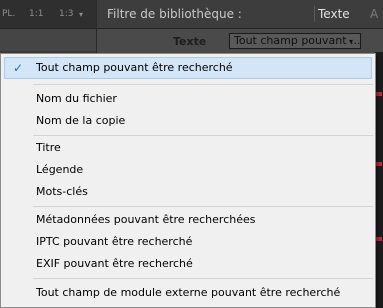 Image resolution: width=383 pixels, height=308 pixels. I want to click on tab-texte: Texte, so click(334, 14).